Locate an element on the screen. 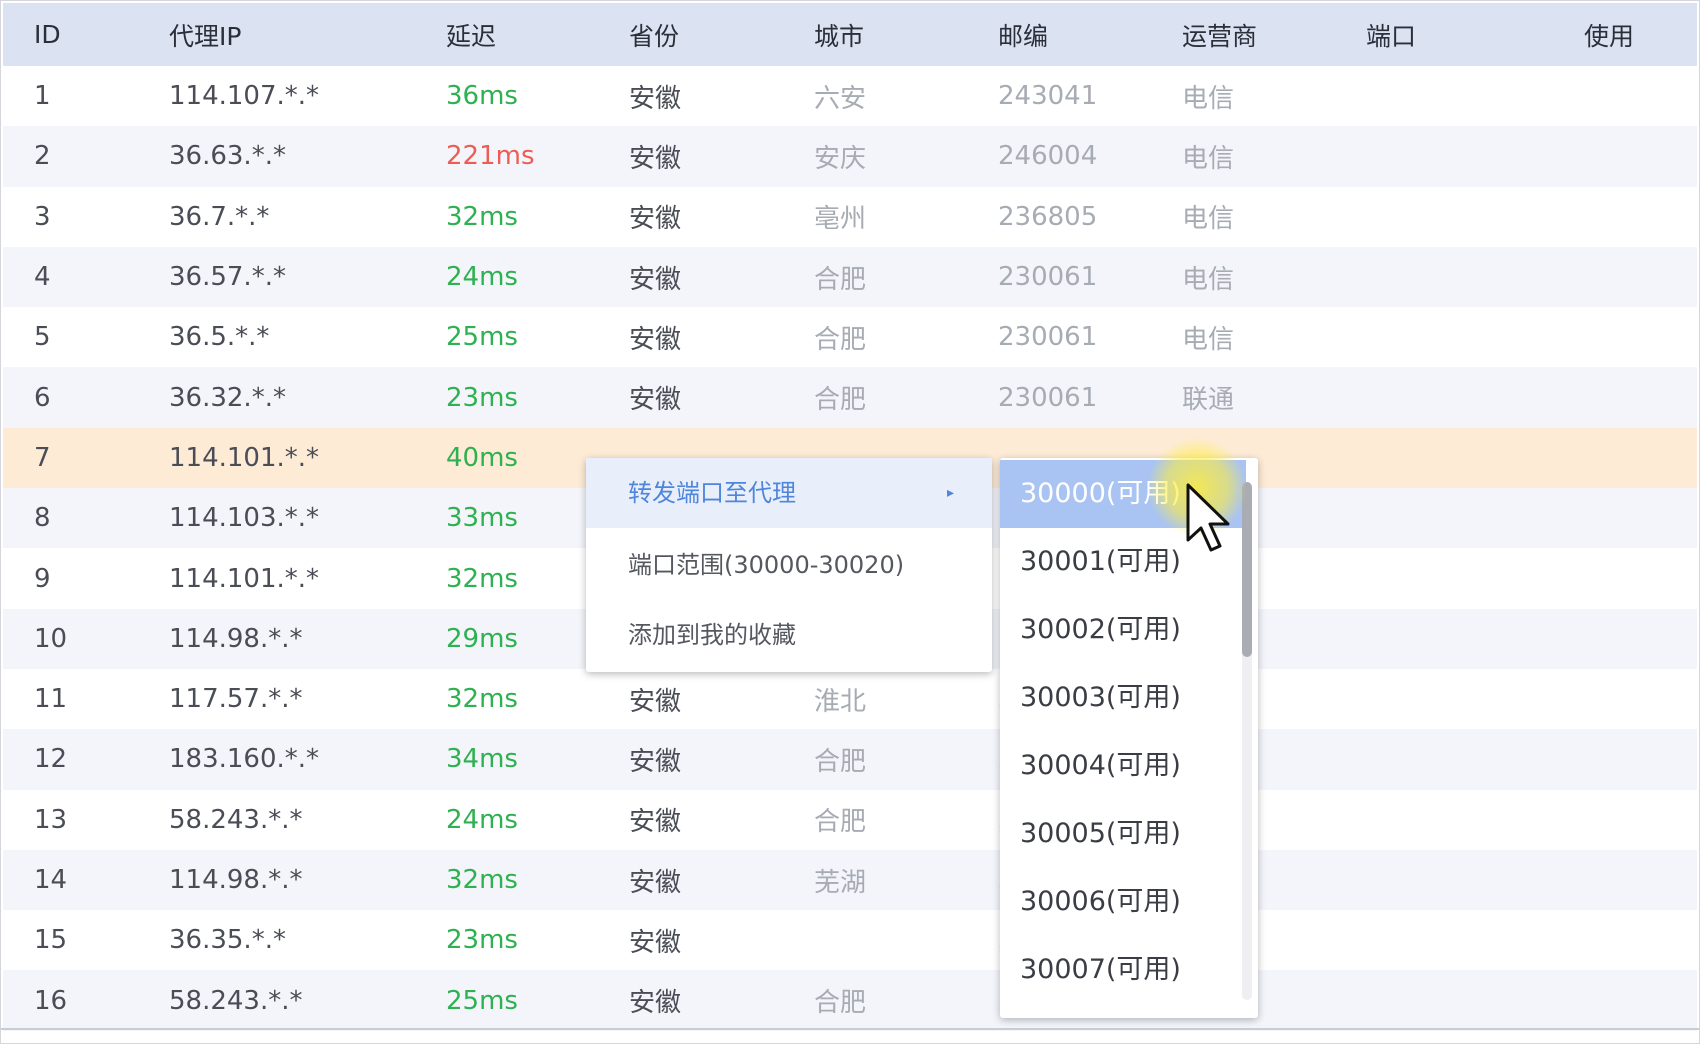  table-row: 1358.243.*.*24ms安徽合肥23 is located at coordinates (850, 819).